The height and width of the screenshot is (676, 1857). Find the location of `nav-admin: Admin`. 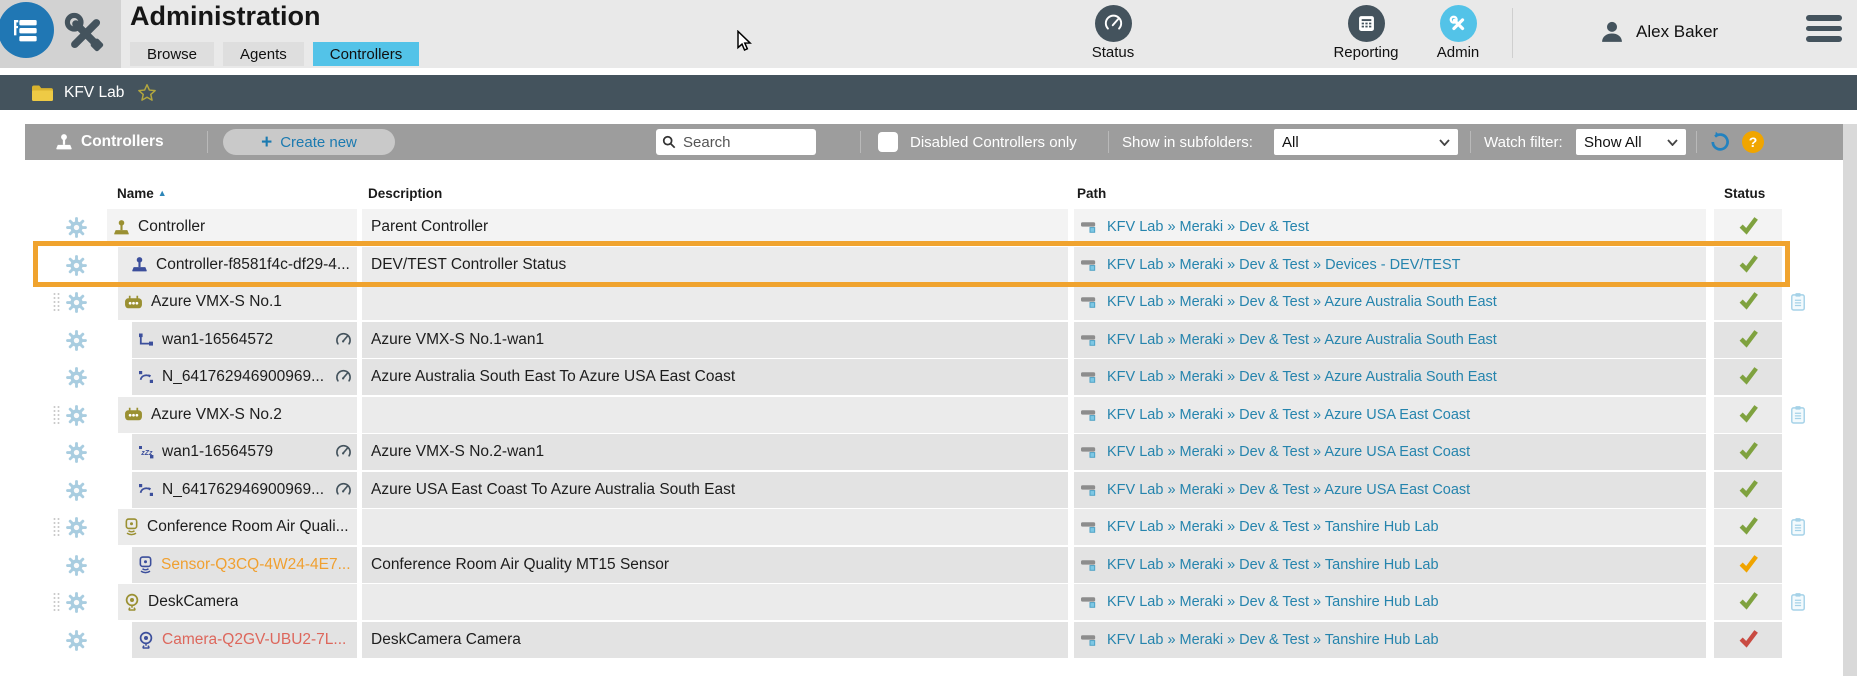

nav-admin: Admin is located at coordinates (1458, 33).